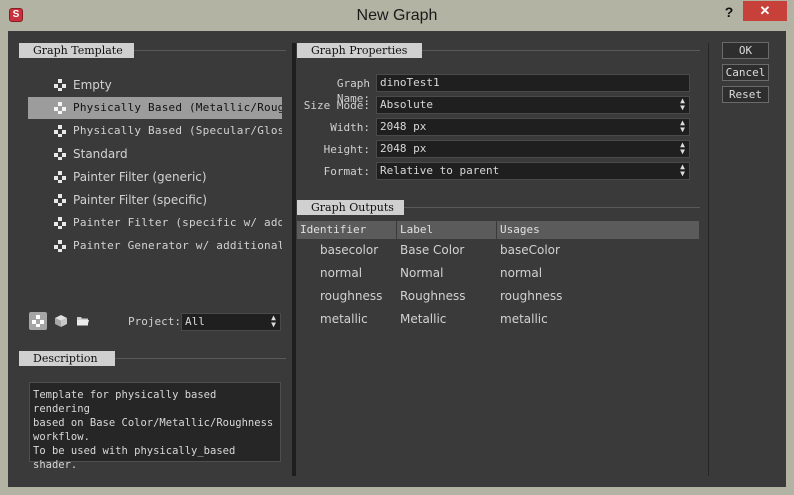 This screenshot has width=794, height=495. I want to click on graph-outputs-header: Graph Outputs, so click(350, 207).